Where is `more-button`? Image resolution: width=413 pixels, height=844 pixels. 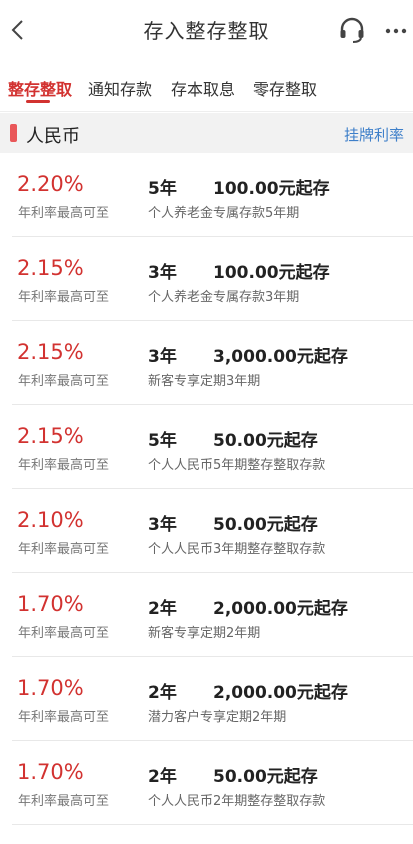 more-button is located at coordinates (396, 30).